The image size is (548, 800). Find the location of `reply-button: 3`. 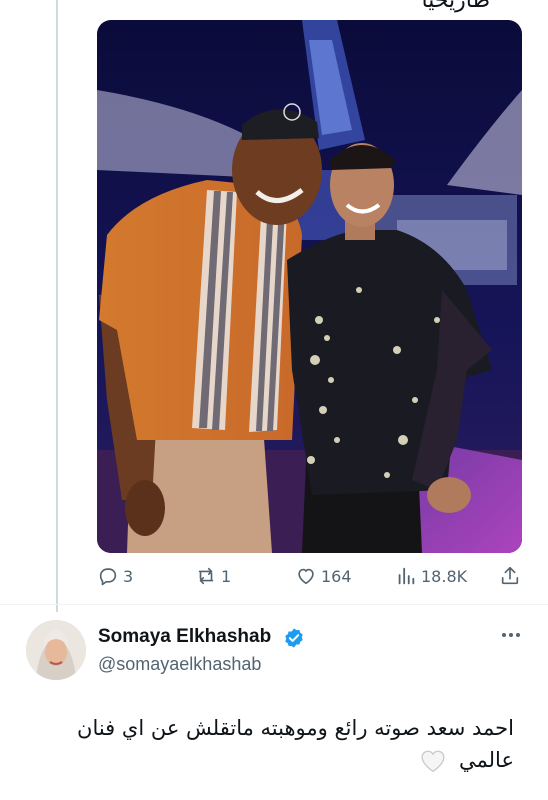

reply-button: 3 is located at coordinates (115, 576).